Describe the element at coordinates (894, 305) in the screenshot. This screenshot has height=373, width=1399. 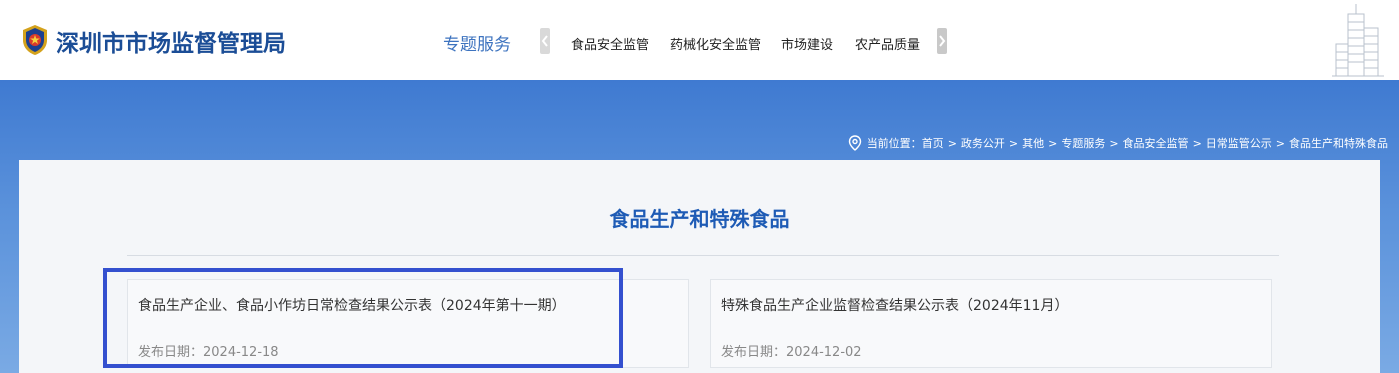
I see `article-title-link: 特殊食品生产企业监督检查结果公示表（2024年11月）` at that location.